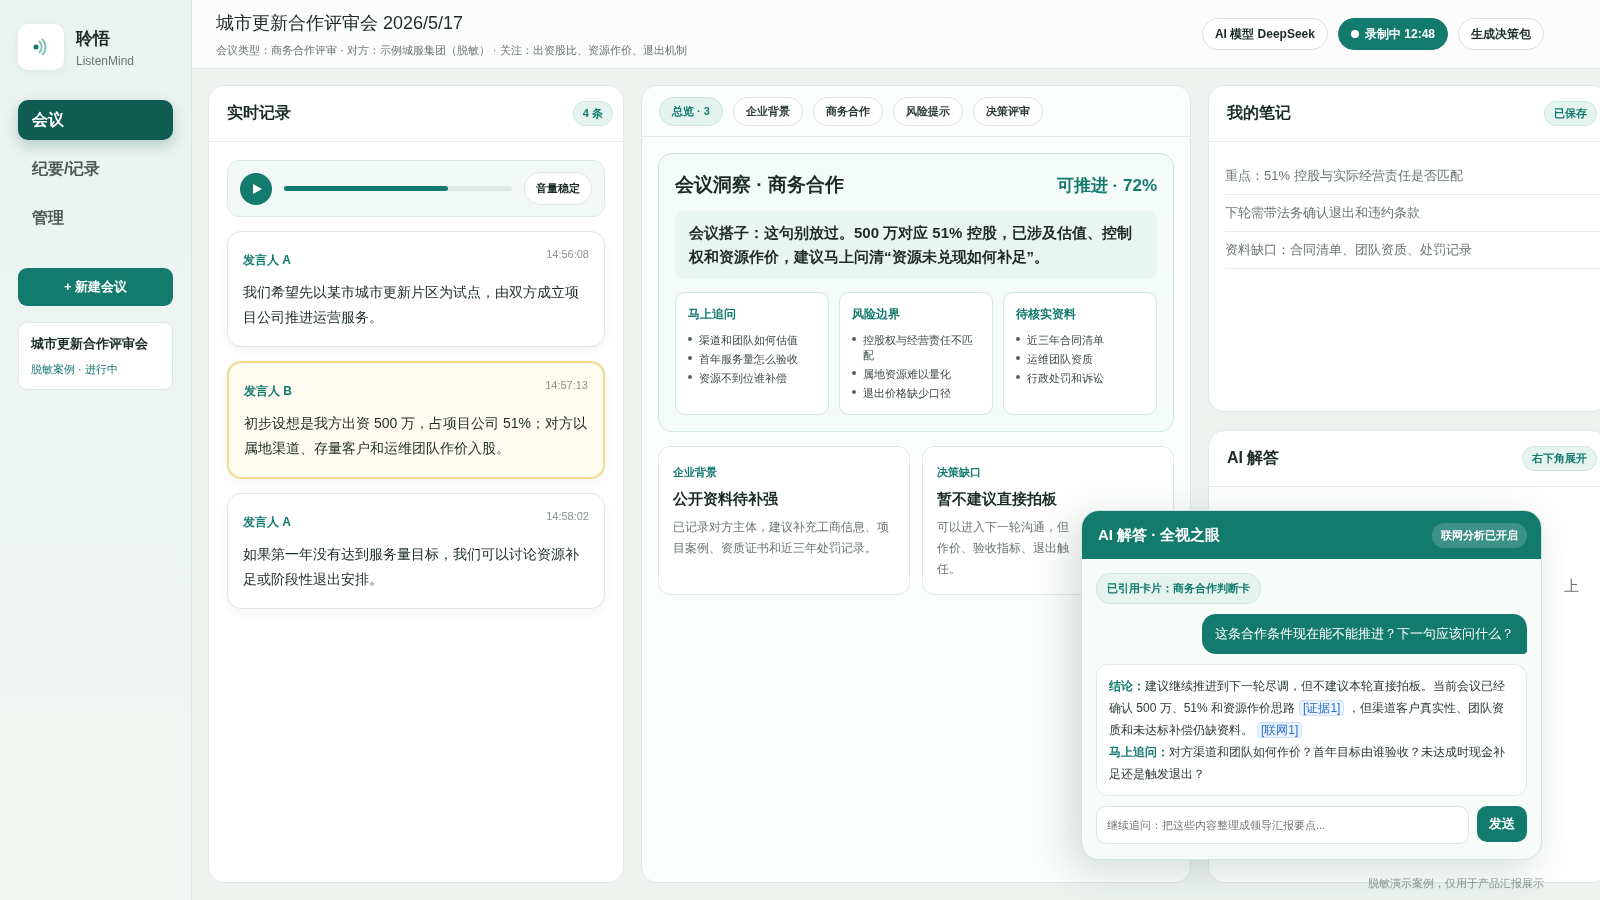  What do you see at coordinates (566, 386) in the screenshot?
I see `timestamp: 14:57:13` at bounding box center [566, 386].